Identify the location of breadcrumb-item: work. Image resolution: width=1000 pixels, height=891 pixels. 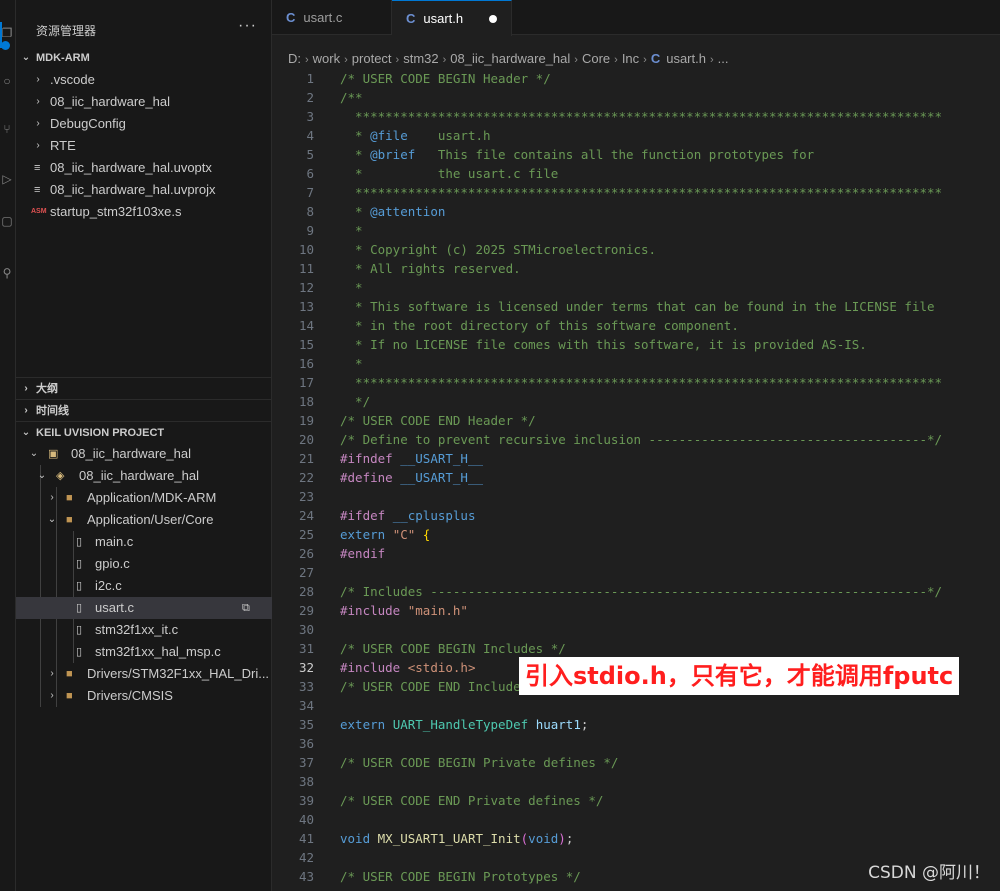
(326, 58).